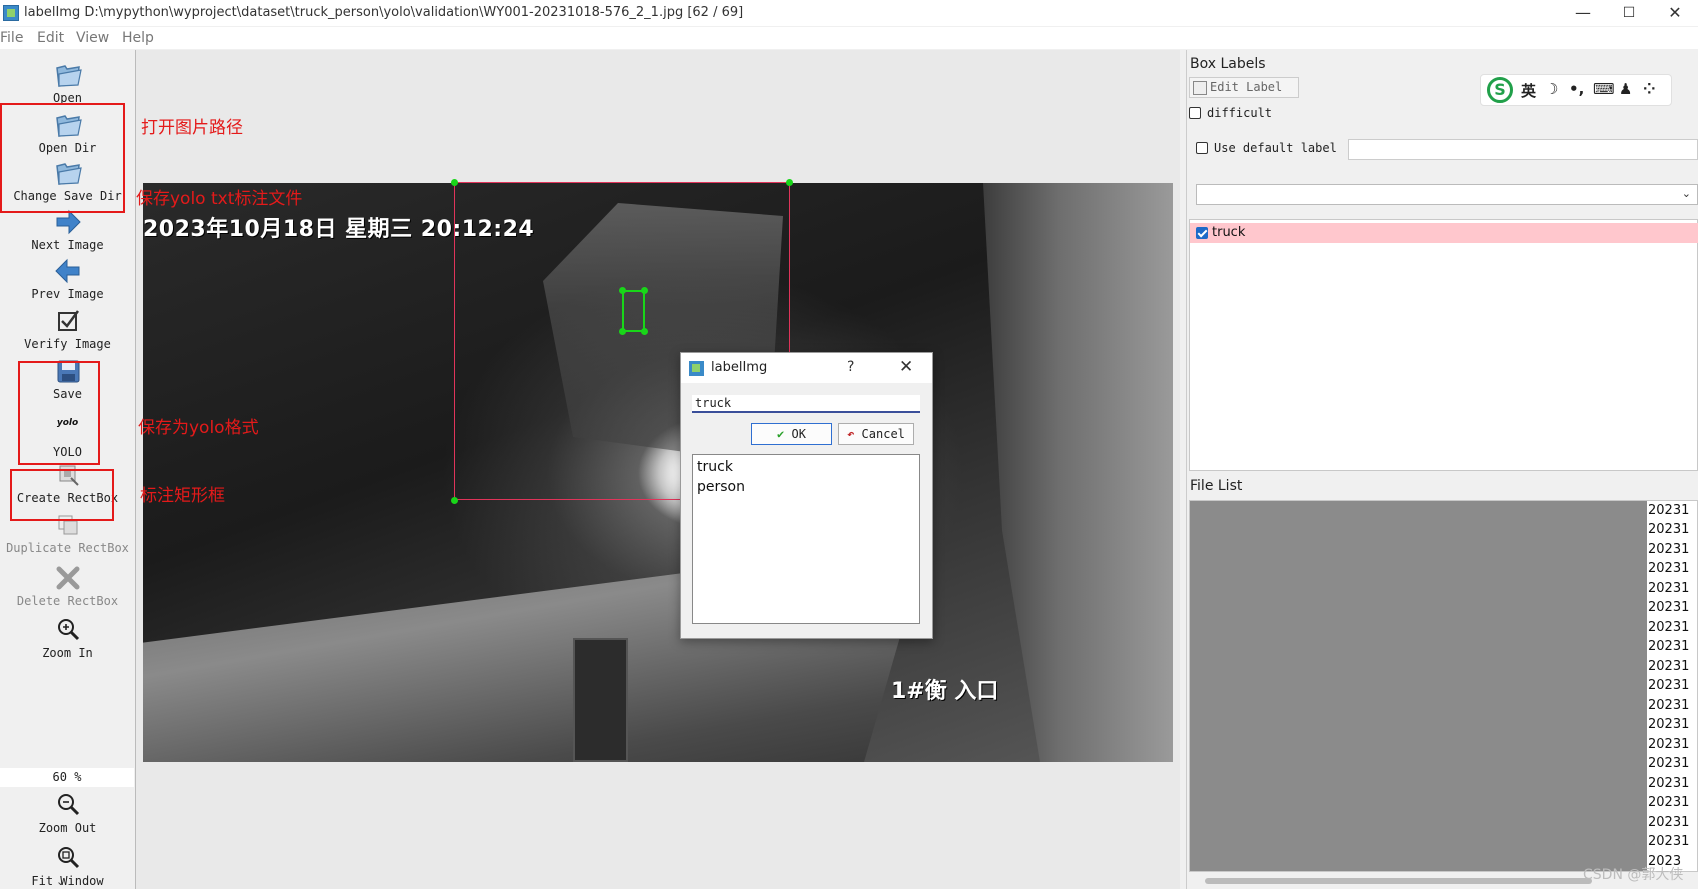  I want to click on user-icon: ♟, so click(1625, 89).